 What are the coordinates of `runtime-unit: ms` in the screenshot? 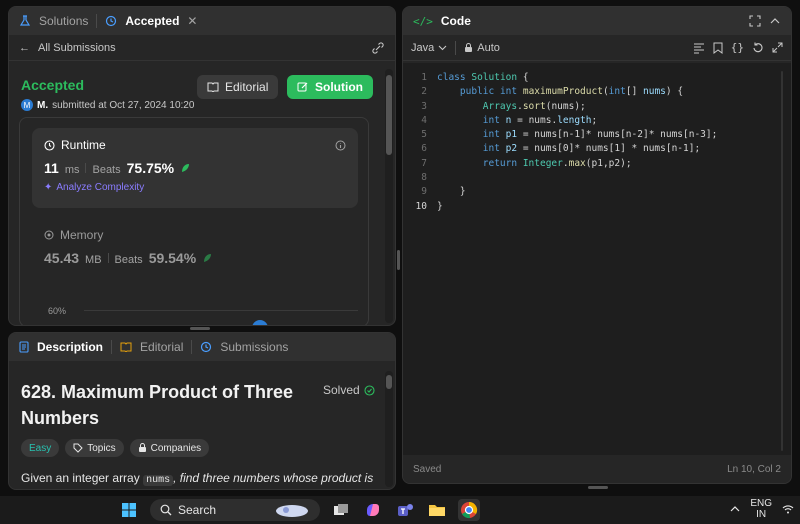 It's located at (72, 170).